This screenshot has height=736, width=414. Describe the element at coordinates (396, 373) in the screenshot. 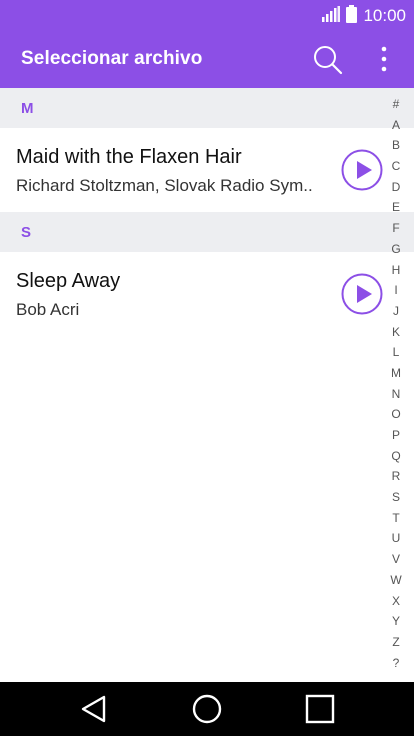

I see `index-letter: M` at that location.